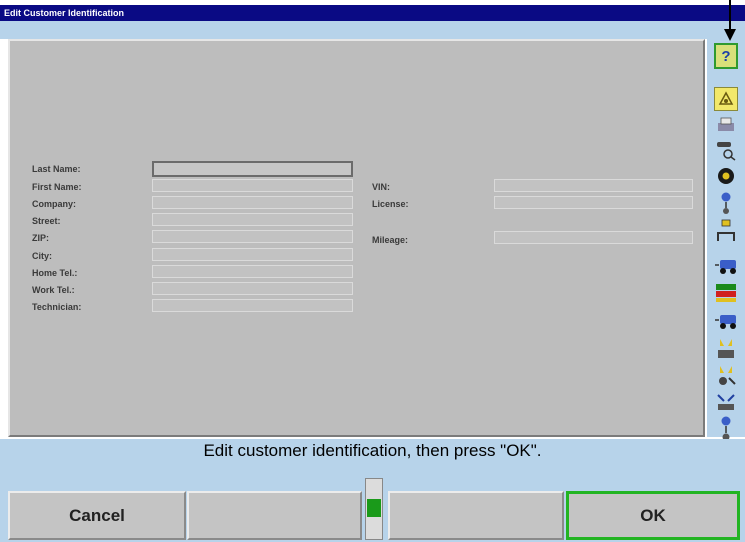 This screenshot has width=745, height=542. Describe the element at coordinates (372, 30) in the screenshot. I see `header-strip` at that location.